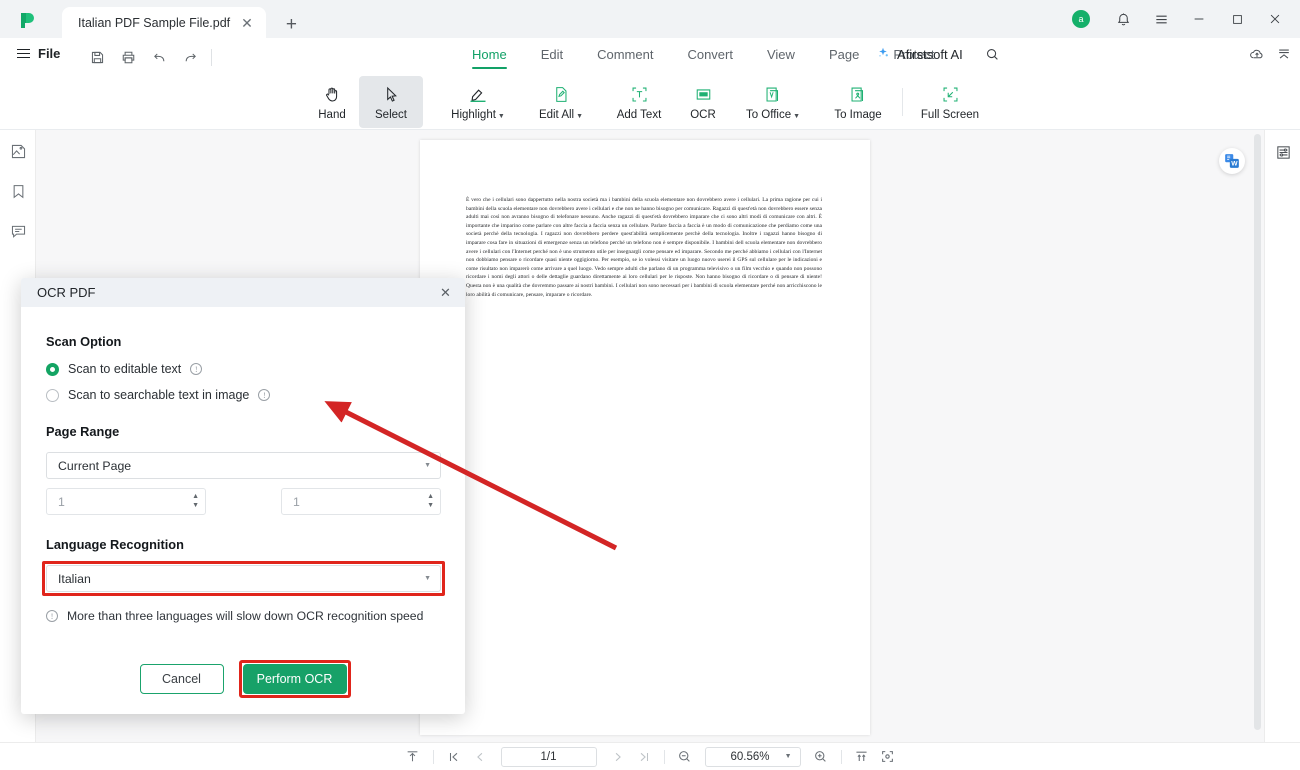 The image size is (1300, 770). Describe the element at coordinates (294, 679) in the screenshot. I see `perform-ocr-button: Perform OCR` at that location.